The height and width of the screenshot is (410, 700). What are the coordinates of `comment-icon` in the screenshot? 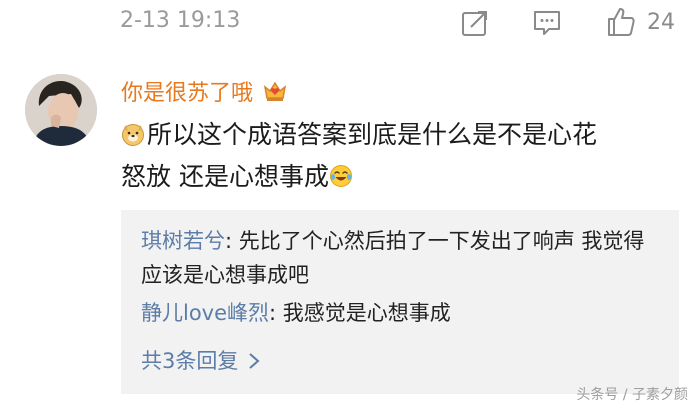 It's located at (547, 23).